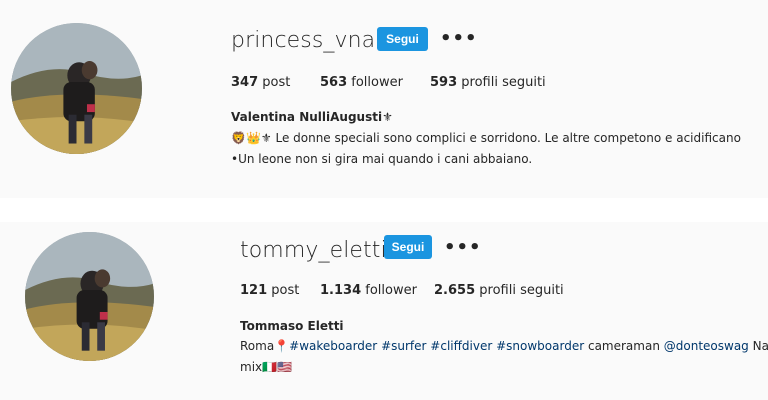 The height and width of the screenshot is (400, 768). I want to click on followers-value: 1.134, so click(341, 290).